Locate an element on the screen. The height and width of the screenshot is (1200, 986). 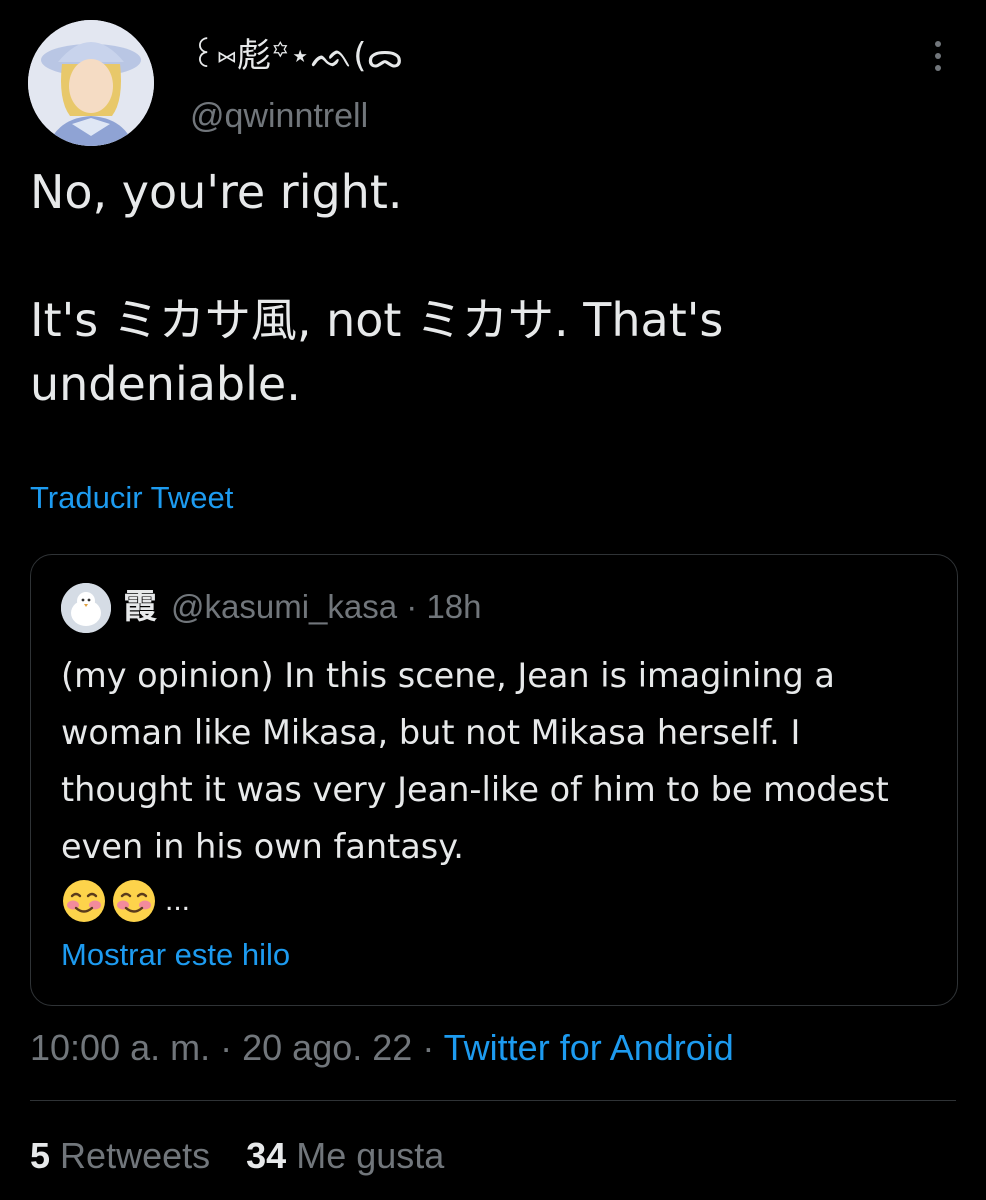
tweet-source-link: Twitter for Android is located at coordinates (589, 1047).